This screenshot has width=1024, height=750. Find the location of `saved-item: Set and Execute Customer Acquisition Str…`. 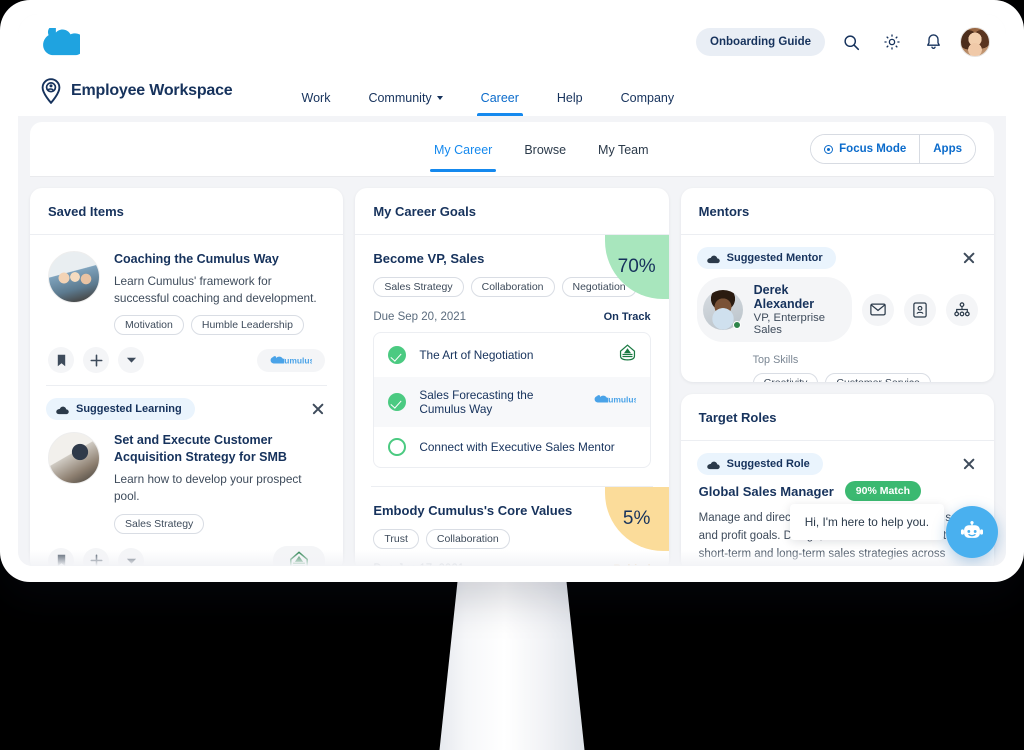

saved-item: Set and Execute Customer Acquisition Str… is located at coordinates (186, 495).